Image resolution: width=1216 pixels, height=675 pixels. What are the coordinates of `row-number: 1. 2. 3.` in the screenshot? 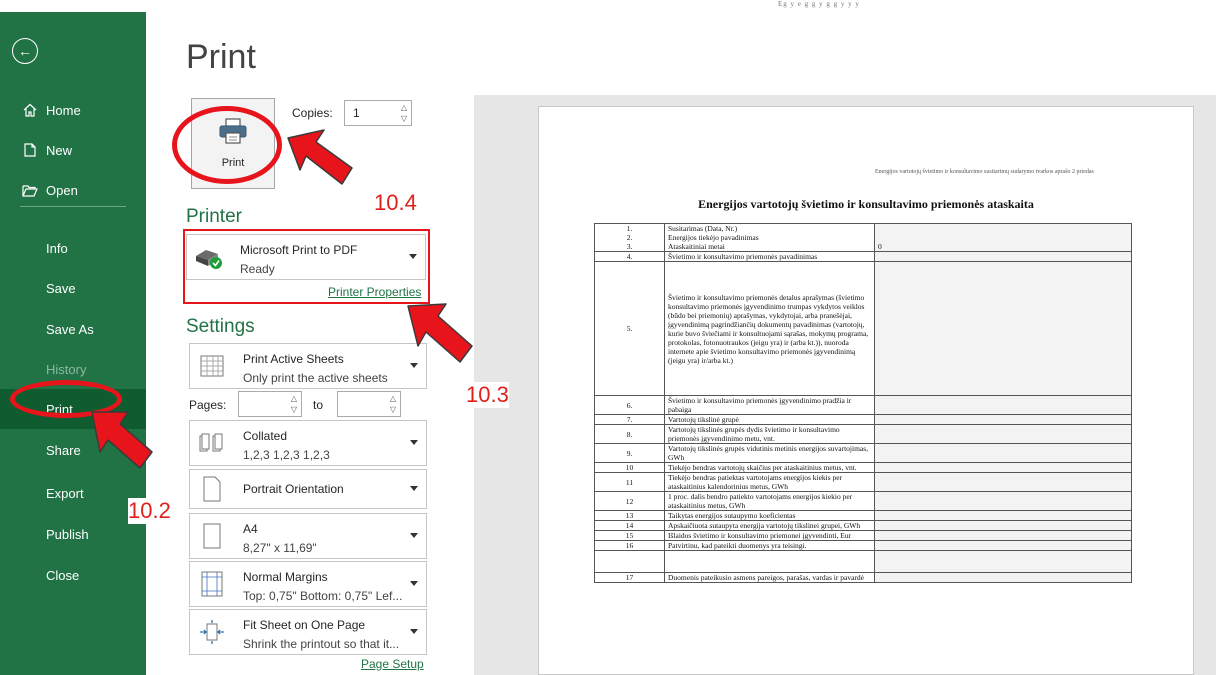 It's located at (629, 237).